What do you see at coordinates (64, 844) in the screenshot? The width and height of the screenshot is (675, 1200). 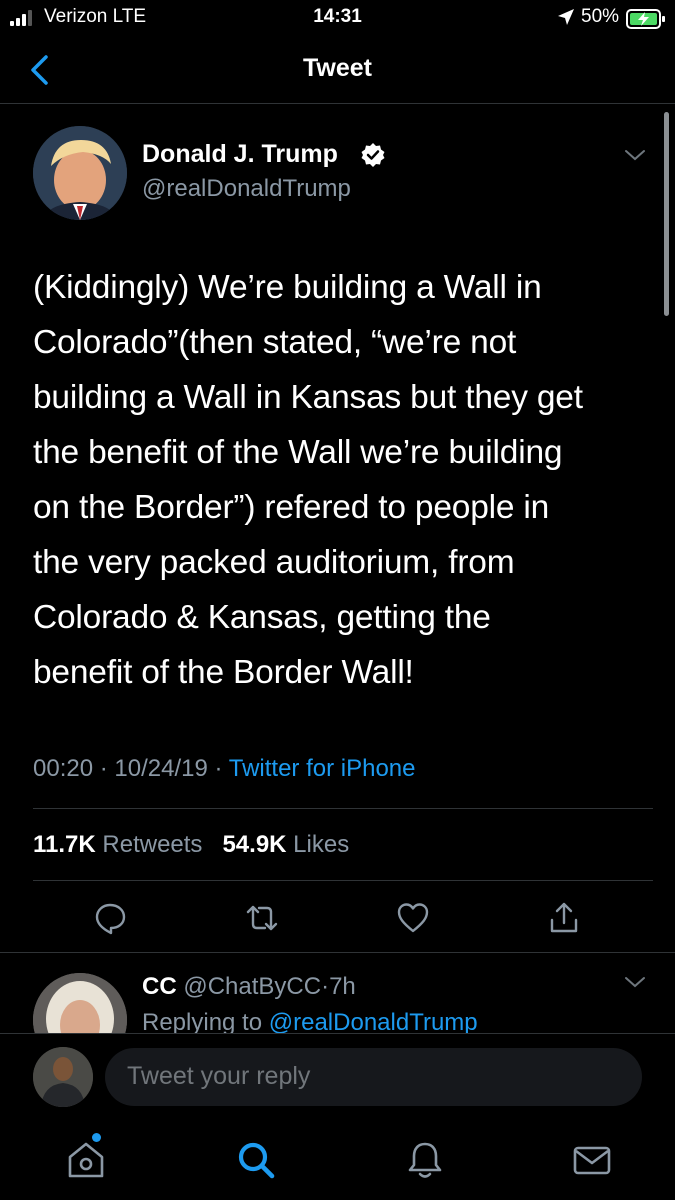 I see `retweets-count: 11.7K` at bounding box center [64, 844].